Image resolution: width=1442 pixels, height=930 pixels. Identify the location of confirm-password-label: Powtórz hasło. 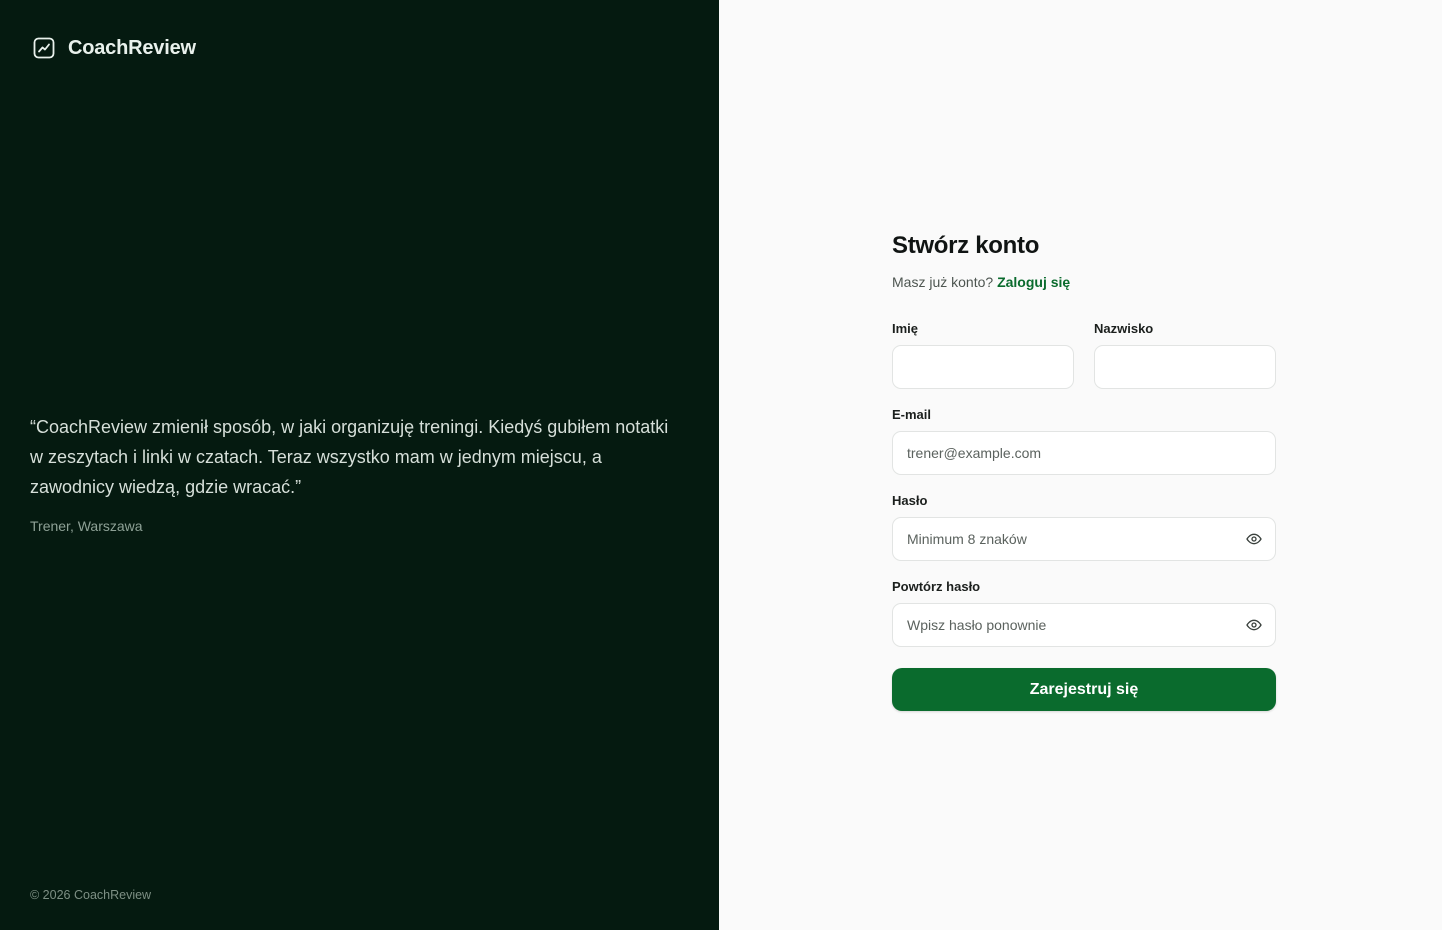
(936, 586).